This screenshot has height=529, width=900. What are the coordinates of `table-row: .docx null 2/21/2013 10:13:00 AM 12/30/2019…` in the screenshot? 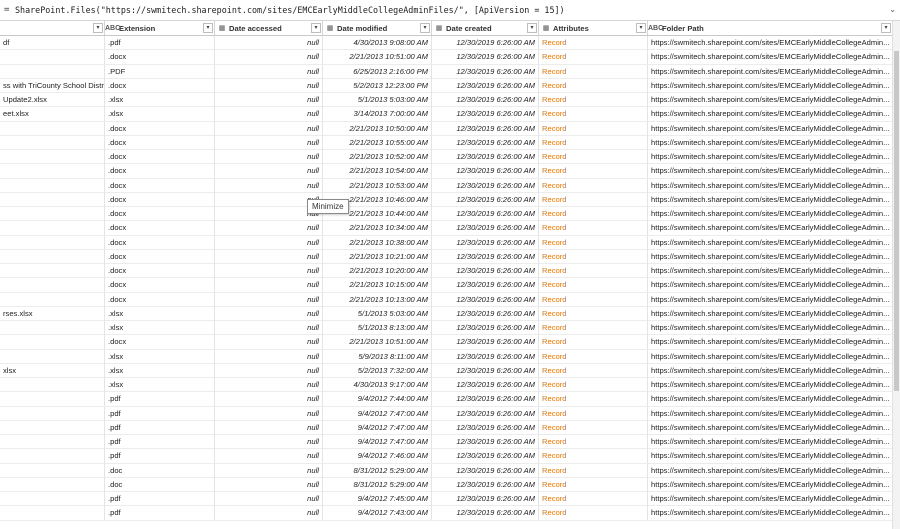 It's located at (446, 299).